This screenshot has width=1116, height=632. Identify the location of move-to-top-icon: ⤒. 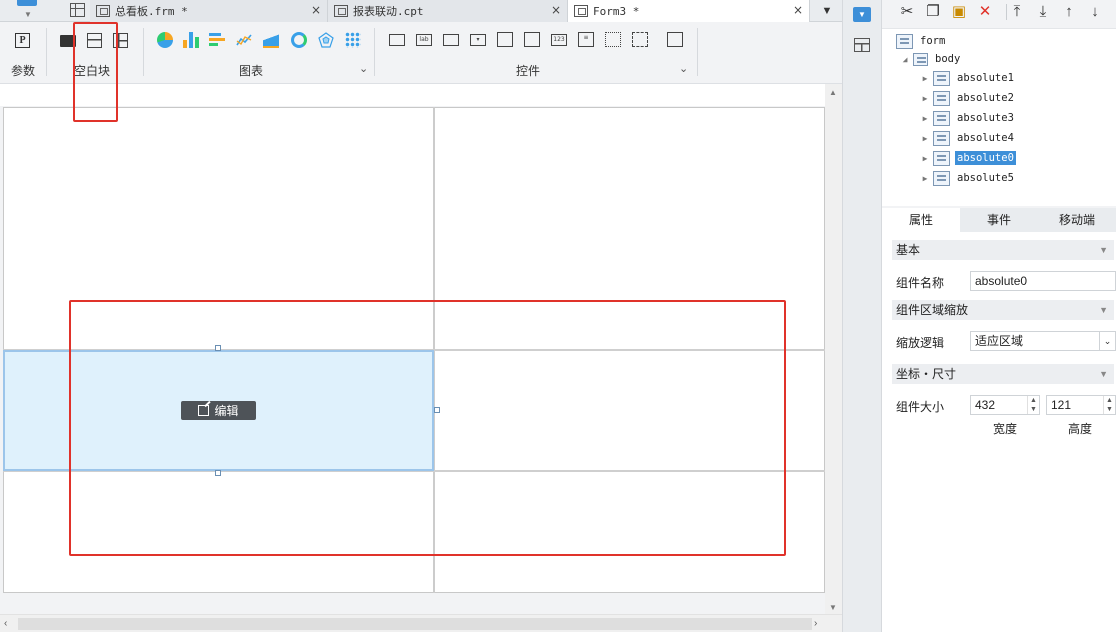
(1017, 12).